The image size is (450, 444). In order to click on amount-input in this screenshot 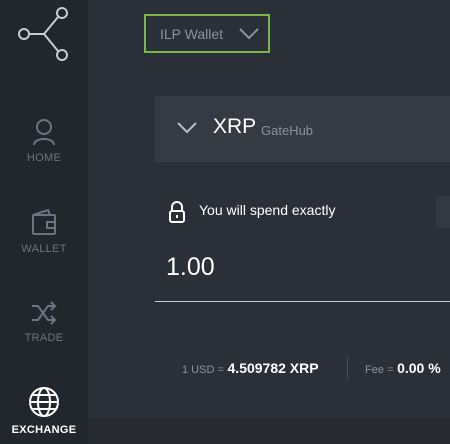, I will do `click(308, 267)`.